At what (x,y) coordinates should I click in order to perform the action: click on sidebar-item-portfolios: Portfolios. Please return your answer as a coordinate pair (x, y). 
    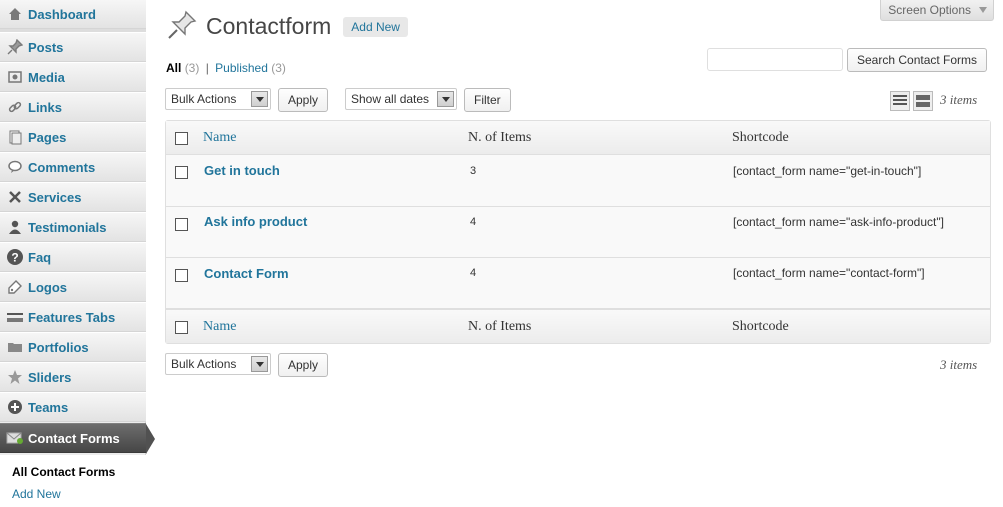
    Looking at the image, I should click on (73, 347).